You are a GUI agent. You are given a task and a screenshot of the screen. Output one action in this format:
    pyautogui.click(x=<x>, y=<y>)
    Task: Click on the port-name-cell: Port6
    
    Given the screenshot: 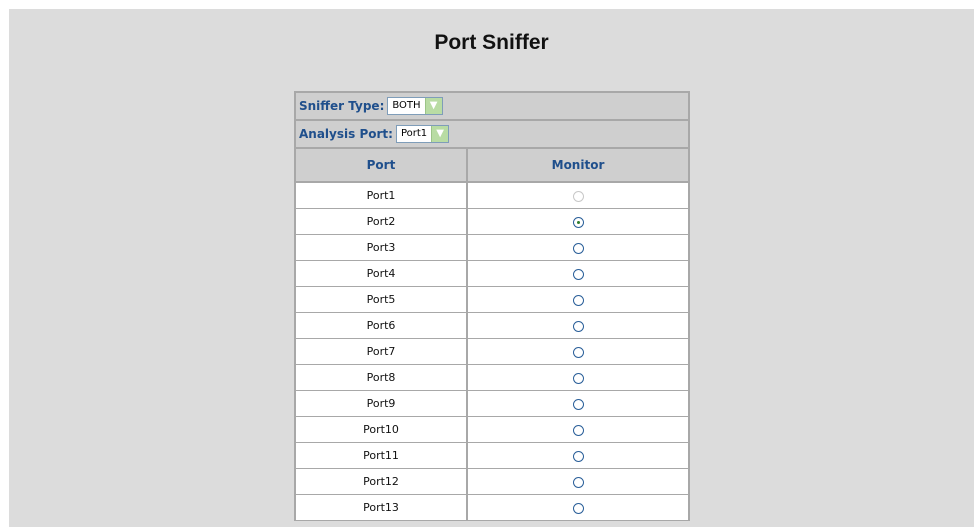 What is the action you would take?
    pyautogui.click(x=381, y=325)
    